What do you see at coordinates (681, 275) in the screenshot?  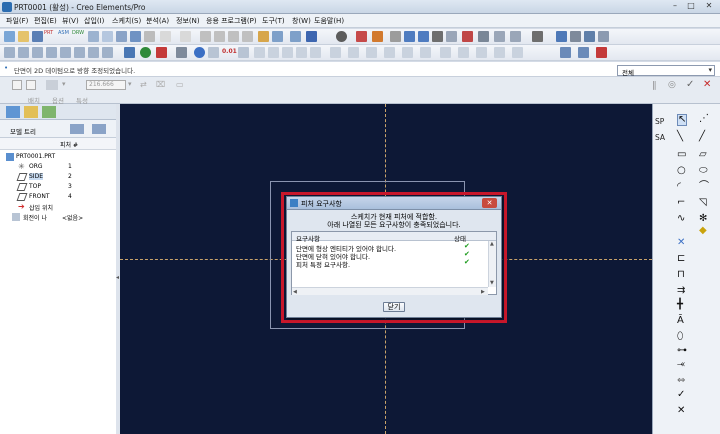 I see `dimension-tool-icon: ⊓` at bounding box center [681, 275].